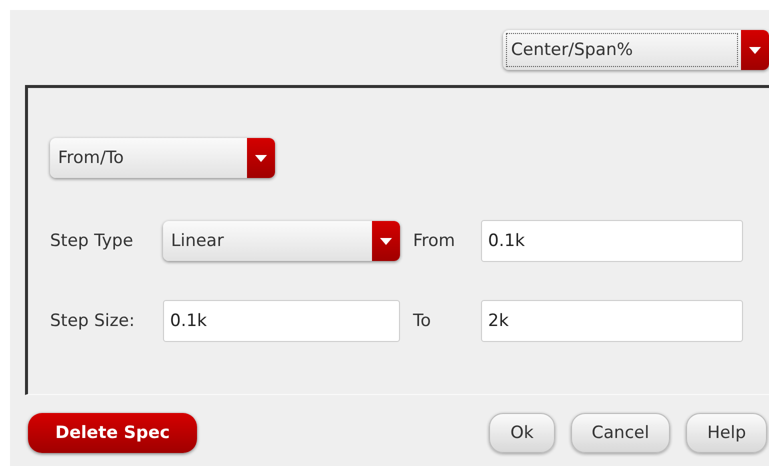 Image resolution: width=769 pixels, height=466 pixels. Describe the element at coordinates (620, 433) in the screenshot. I see `dialog-button: Cancel` at that location.